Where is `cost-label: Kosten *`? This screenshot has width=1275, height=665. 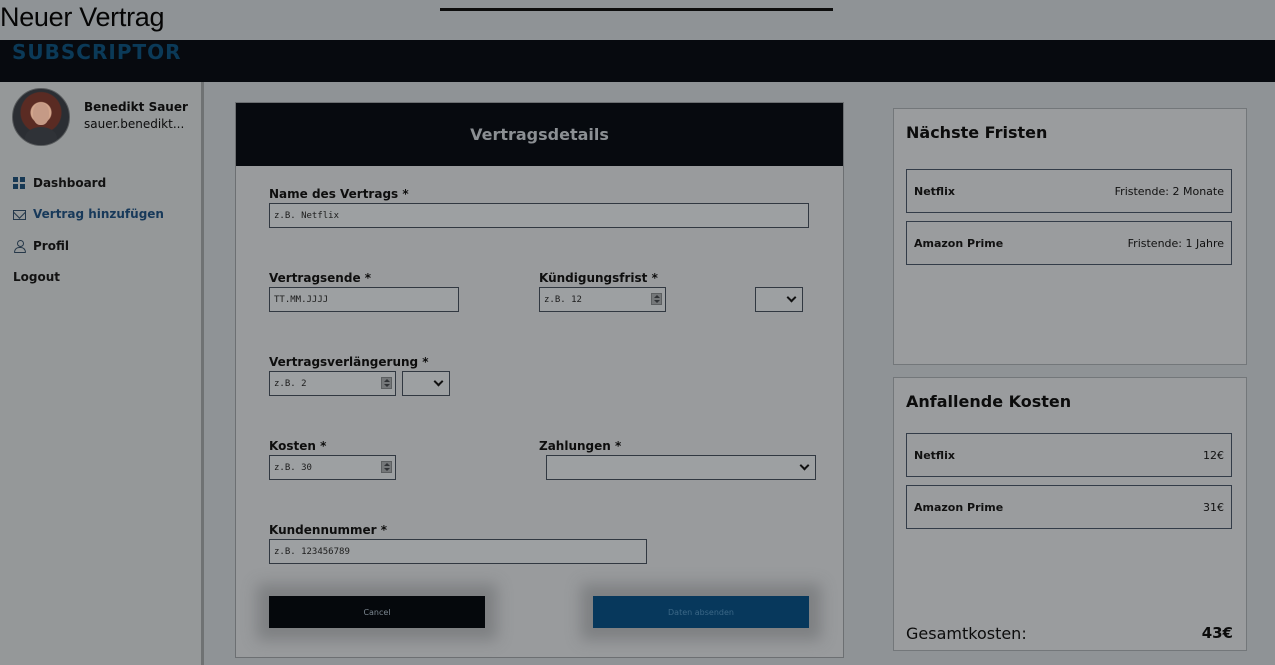
cost-label: Kosten * is located at coordinates (298, 446).